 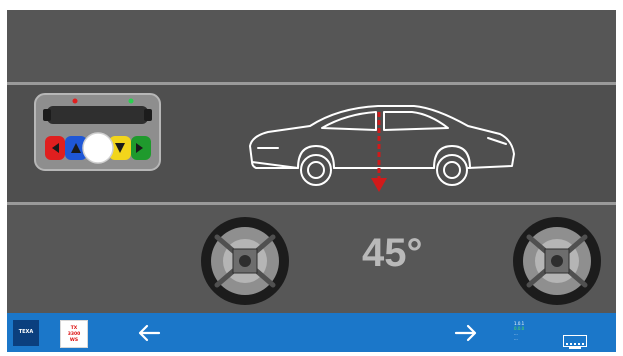 I want to click on product-logo-line-1: TX, so click(x=74, y=328).